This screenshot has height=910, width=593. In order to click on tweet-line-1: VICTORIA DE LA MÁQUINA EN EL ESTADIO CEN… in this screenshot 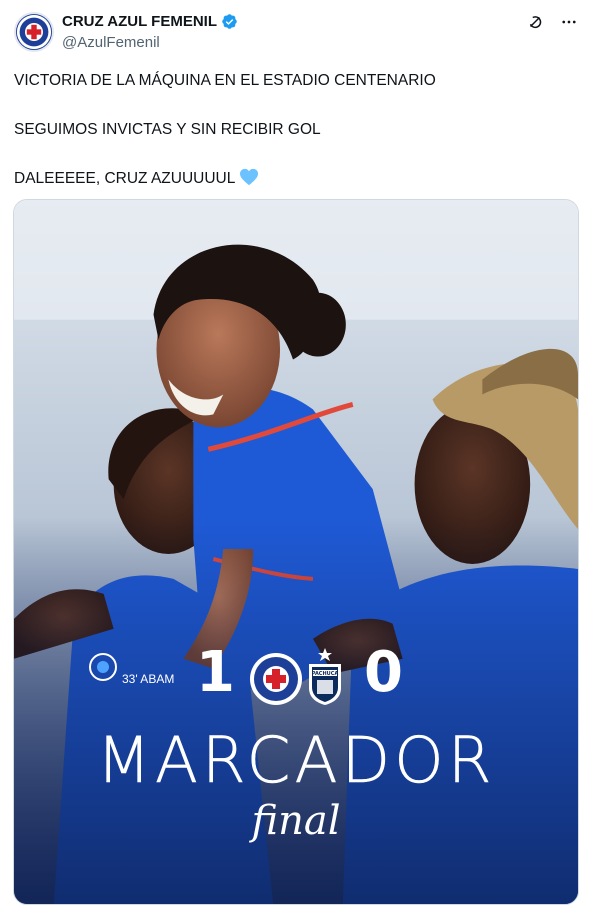, I will do `click(225, 80)`.